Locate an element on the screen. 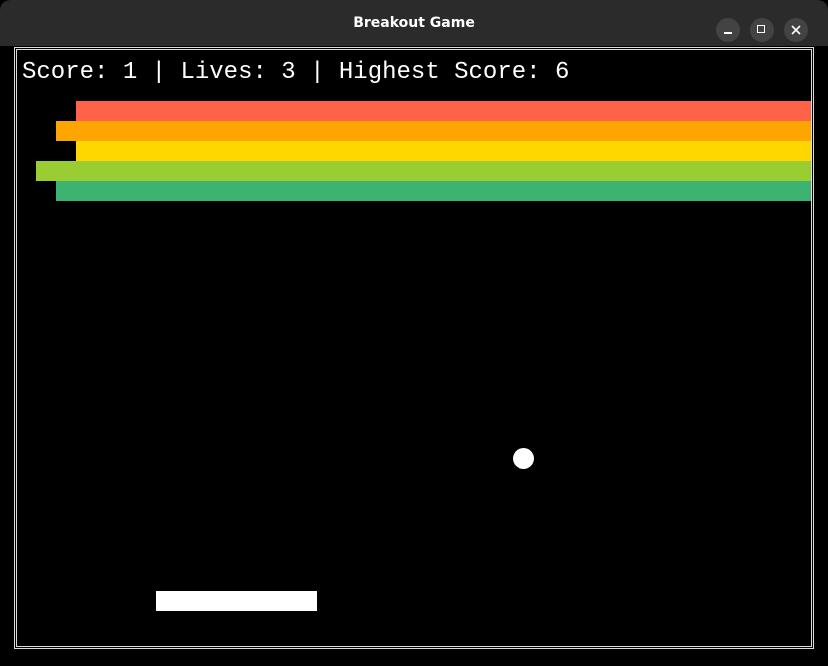  highest-score-value: 6 is located at coordinates (562, 72).